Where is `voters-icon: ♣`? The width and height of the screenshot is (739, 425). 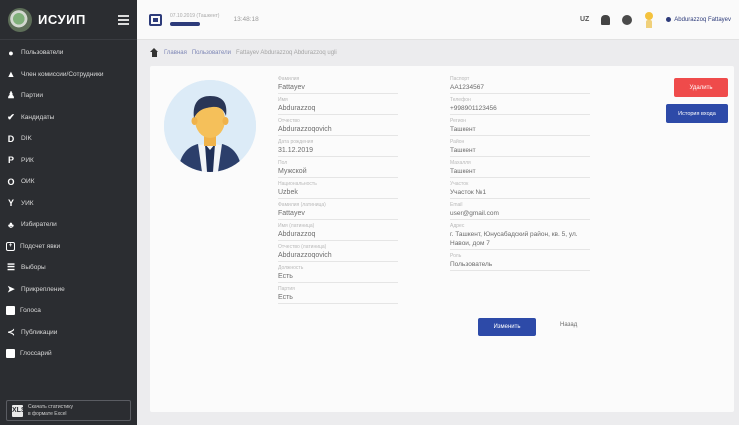
voters-icon: ♣ is located at coordinates (11, 224).